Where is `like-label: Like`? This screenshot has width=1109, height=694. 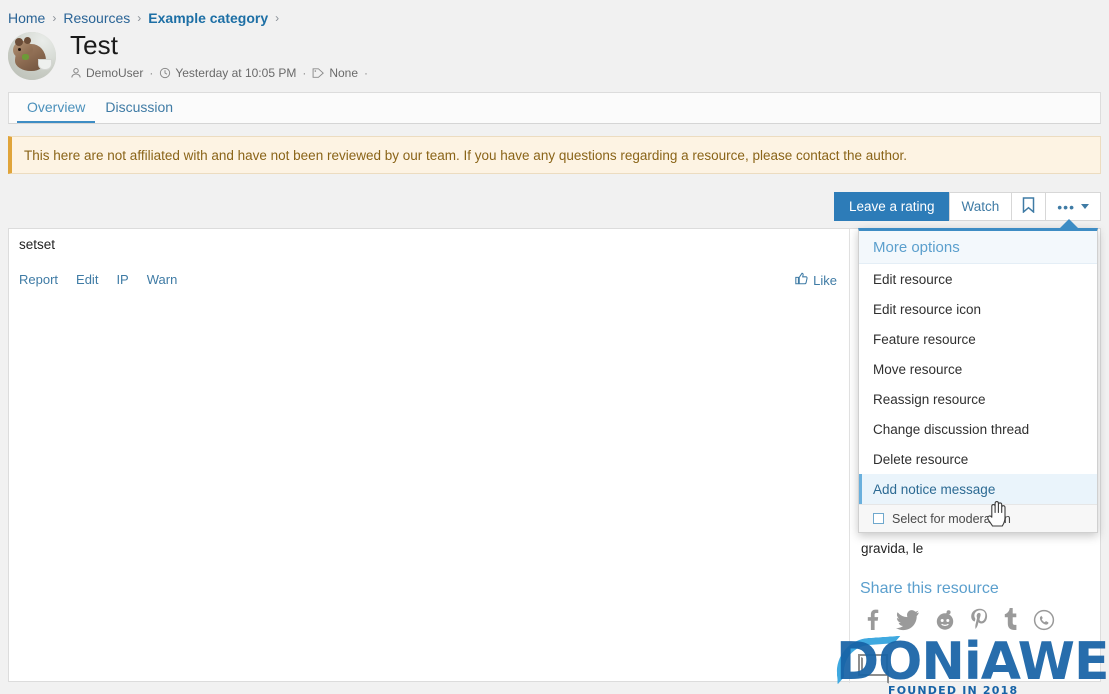 like-label: Like is located at coordinates (825, 280).